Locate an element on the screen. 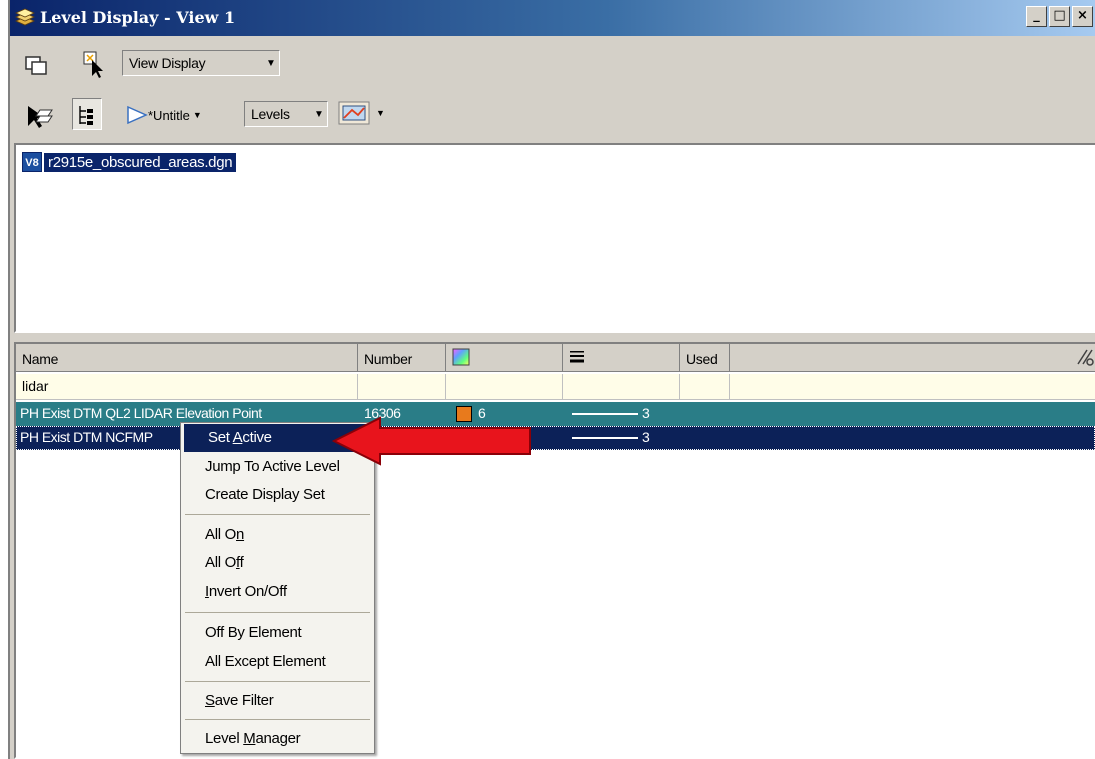 The width and height of the screenshot is (1095, 759). annotation-arrow is located at coordinates (431, 441).